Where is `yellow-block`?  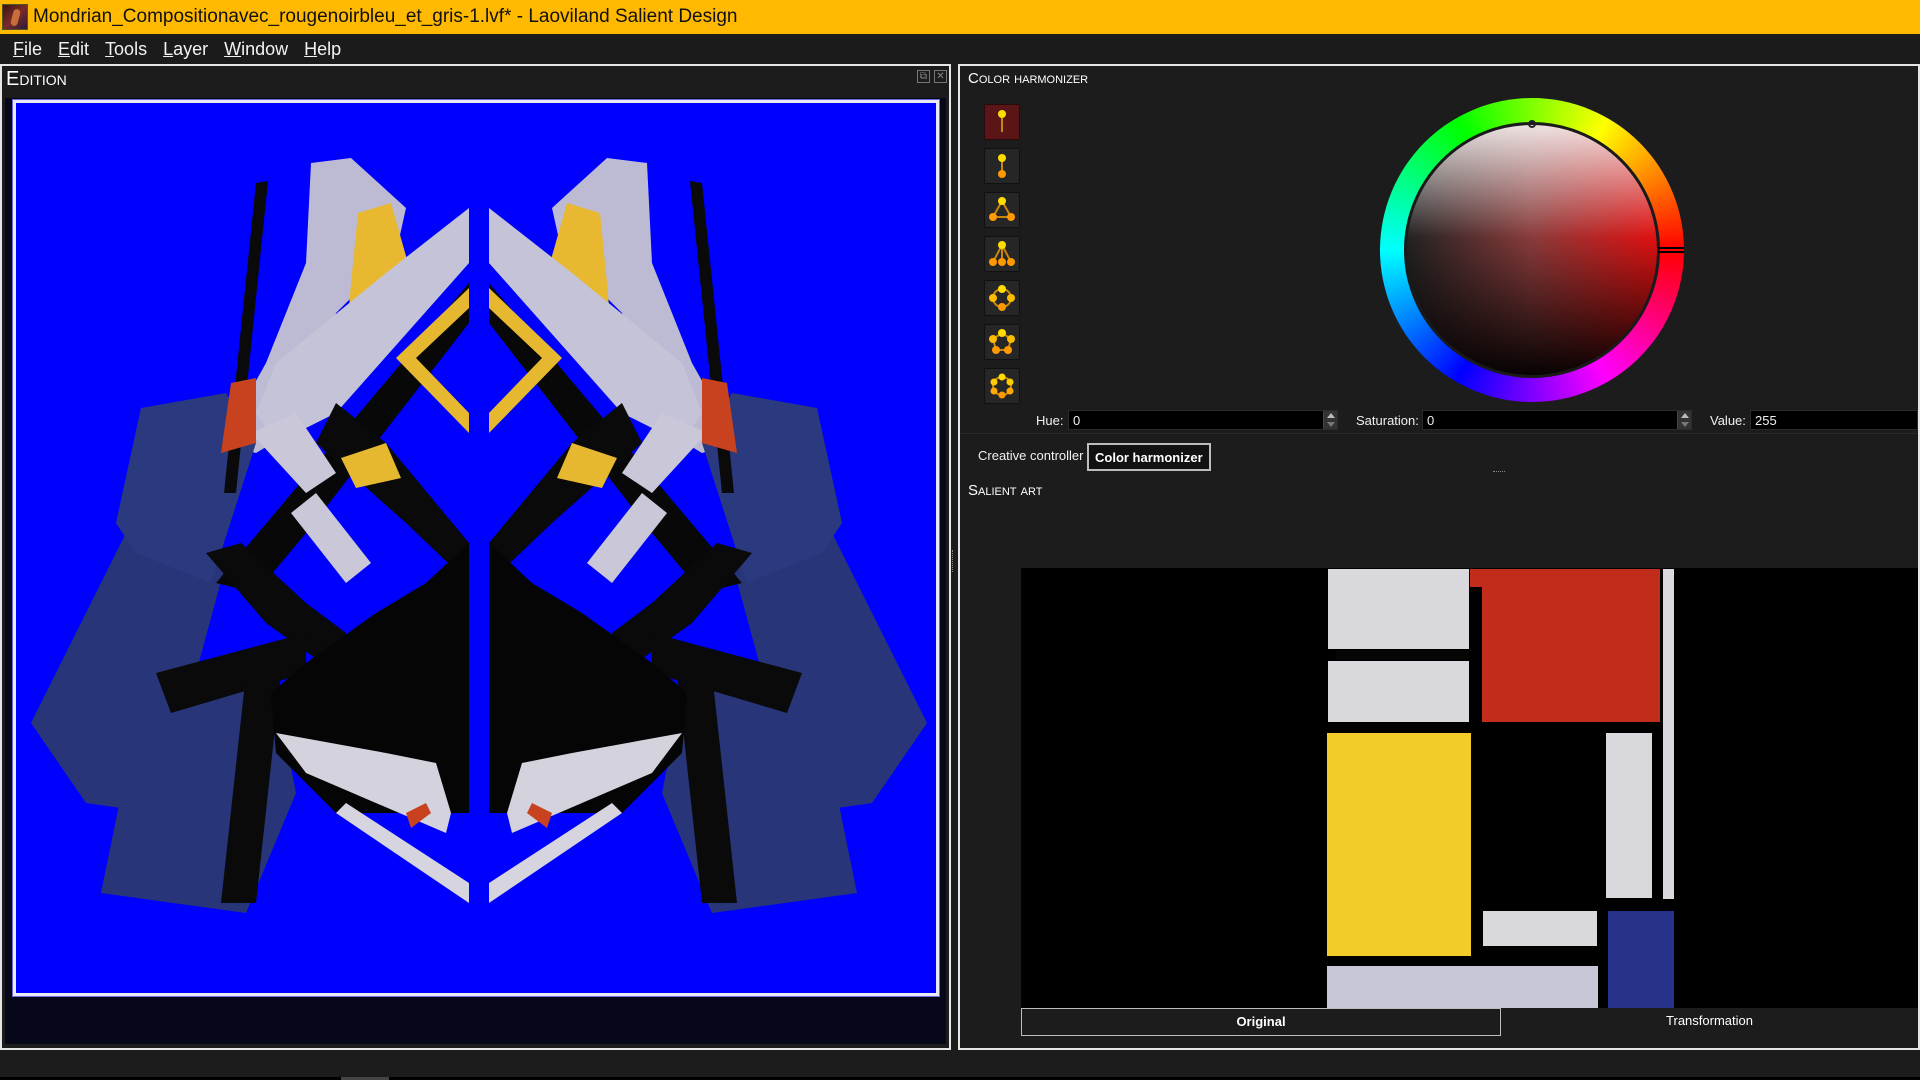
yellow-block is located at coordinates (1399, 844).